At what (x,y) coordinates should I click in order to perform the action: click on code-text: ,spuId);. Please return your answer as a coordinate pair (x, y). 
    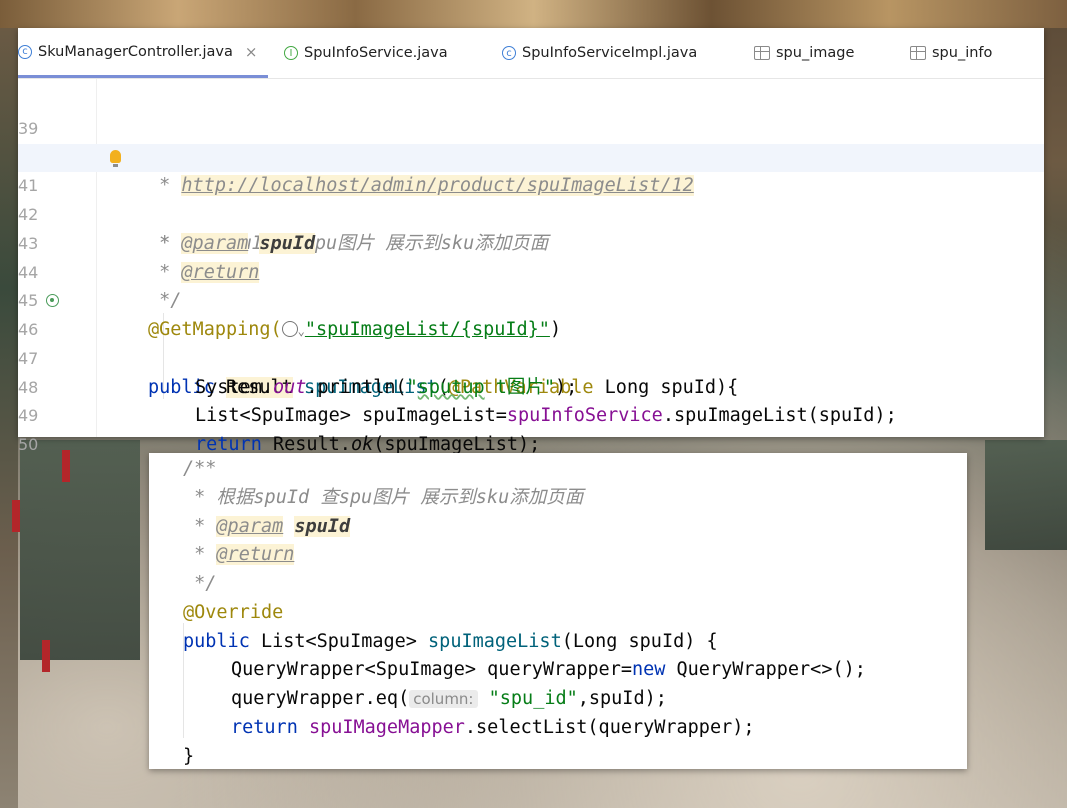
    Looking at the image, I should click on (622, 698).